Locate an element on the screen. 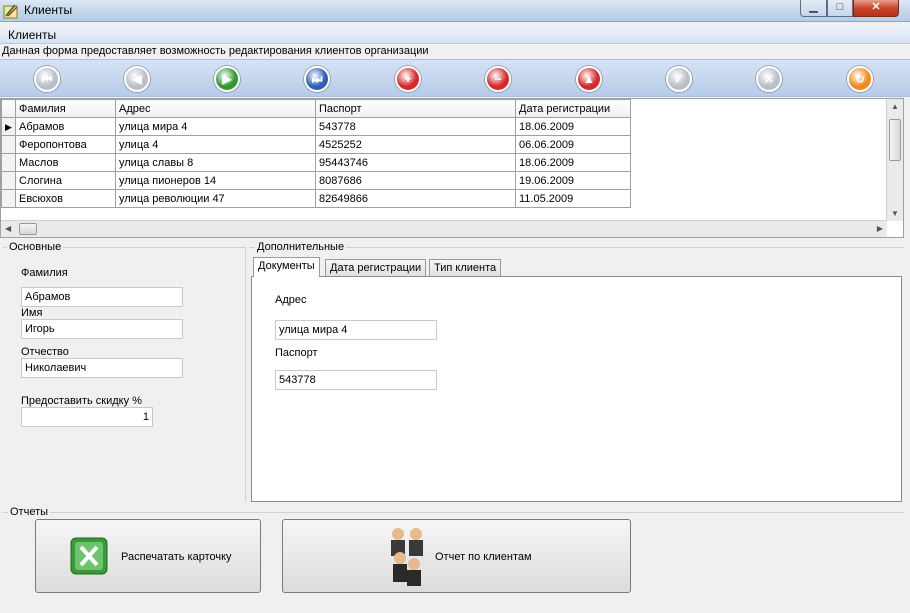 This screenshot has width=910, height=613. first-record-button: ⏮ is located at coordinates (47, 79).